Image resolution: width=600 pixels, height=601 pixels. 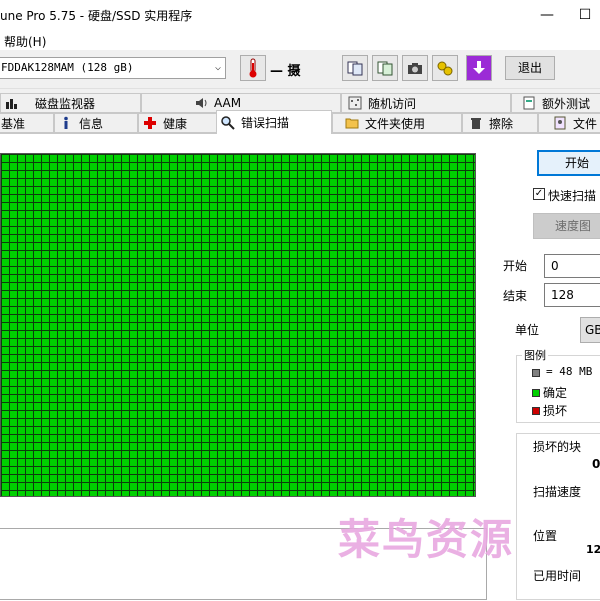 What do you see at coordinates (530, 68) in the screenshot?
I see `exit-button: 退出` at bounding box center [530, 68].